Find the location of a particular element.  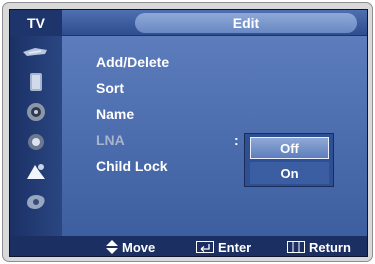

menu-item-add-delete: Add/Delete is located at coordinates (132, 62).